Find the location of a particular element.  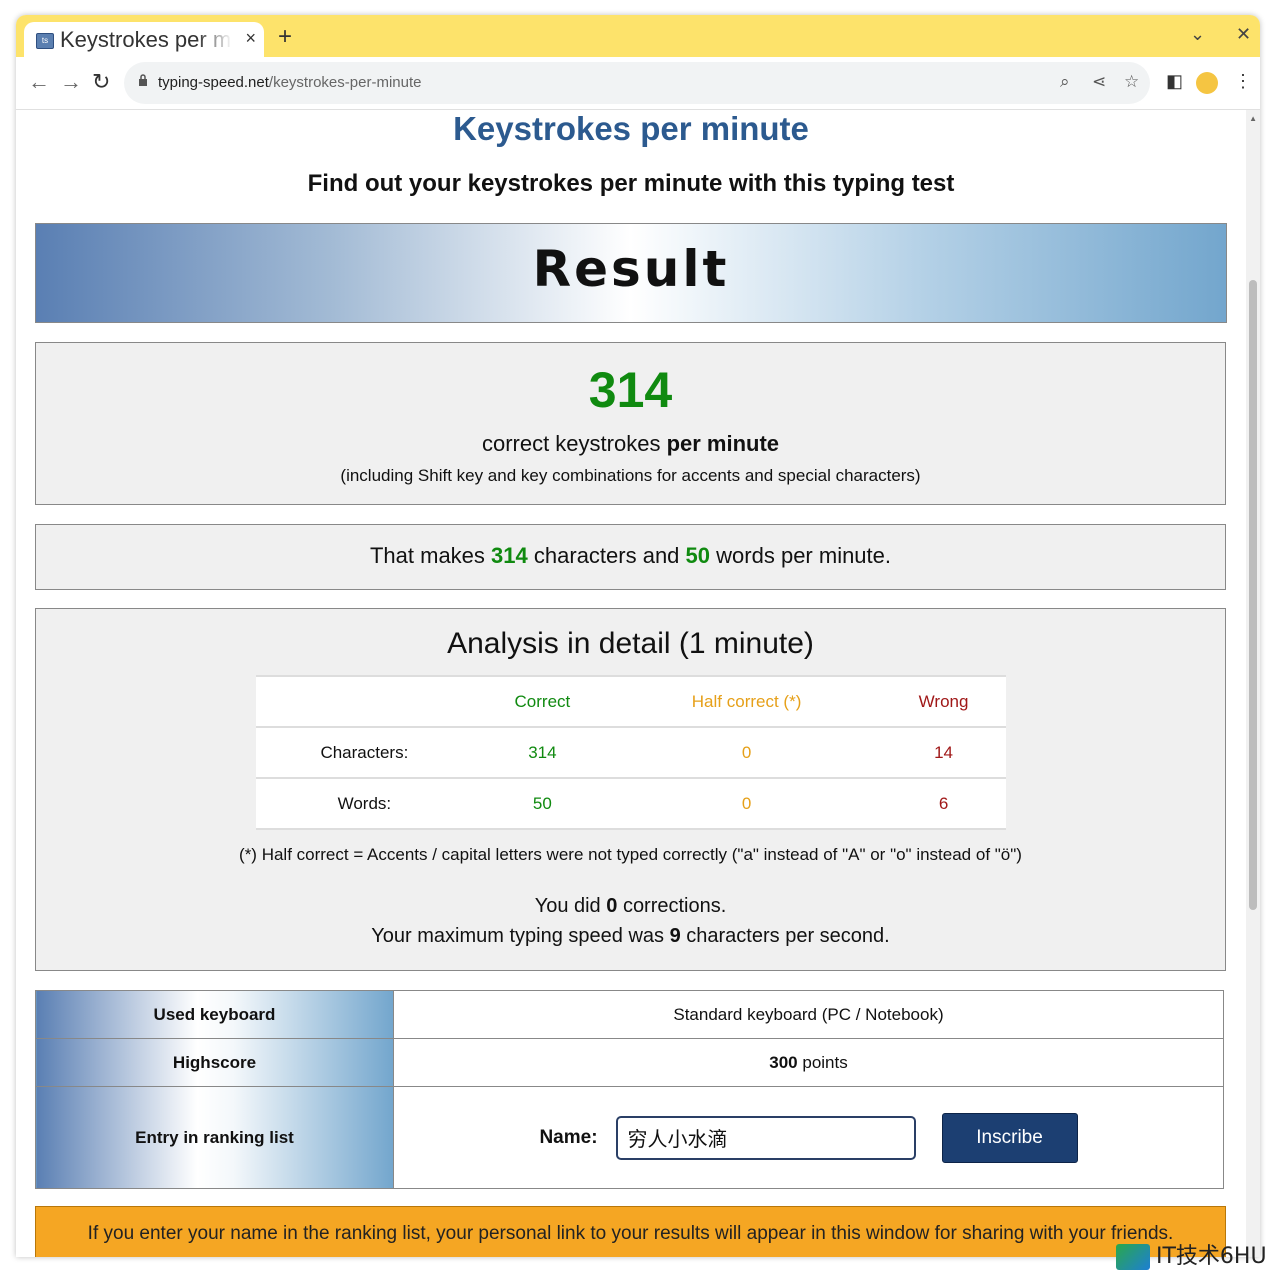

active-tab: ts Keystrokes per minute × is located at coordinates (144, 39).